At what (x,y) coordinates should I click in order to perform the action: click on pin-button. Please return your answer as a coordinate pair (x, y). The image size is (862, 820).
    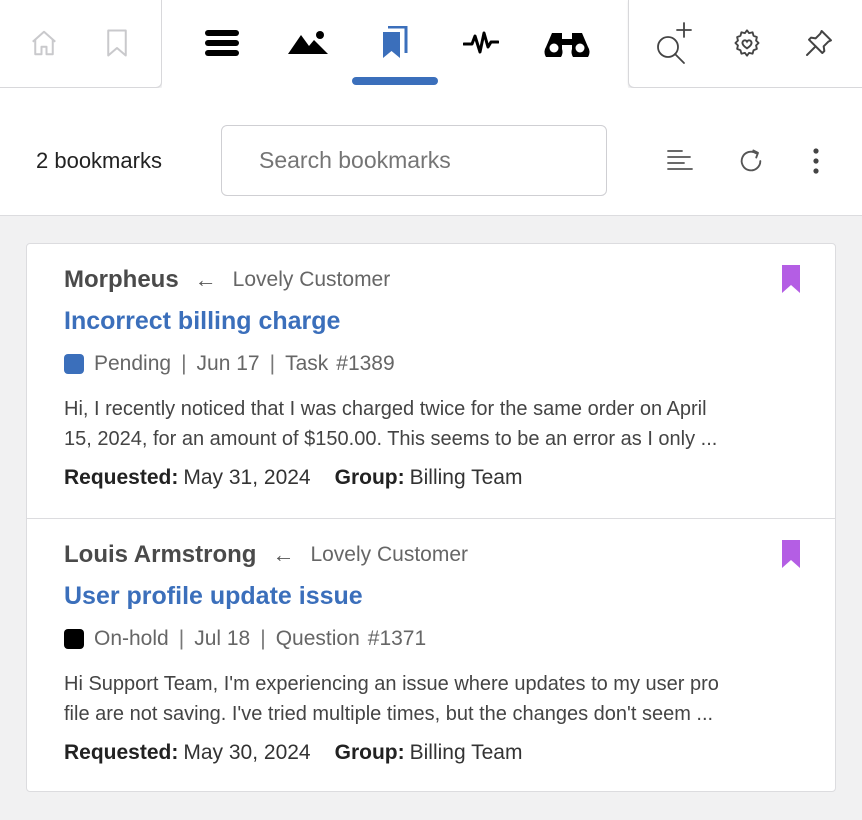
    Looking at the image, I should click on (819, 43).